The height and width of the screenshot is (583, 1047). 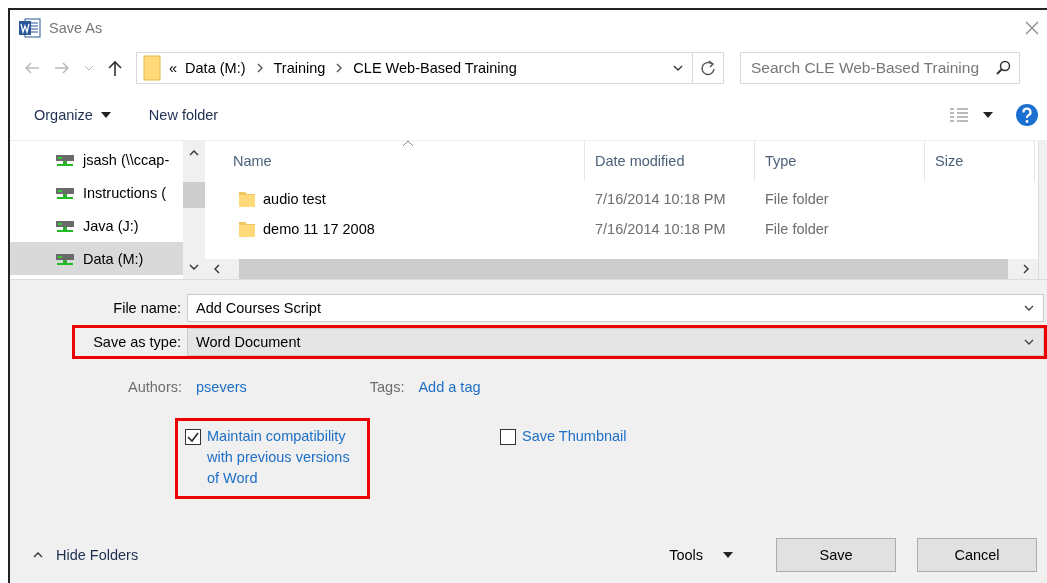 I want to click on navigation-item: Instructions (, so click(x=96, y=192).